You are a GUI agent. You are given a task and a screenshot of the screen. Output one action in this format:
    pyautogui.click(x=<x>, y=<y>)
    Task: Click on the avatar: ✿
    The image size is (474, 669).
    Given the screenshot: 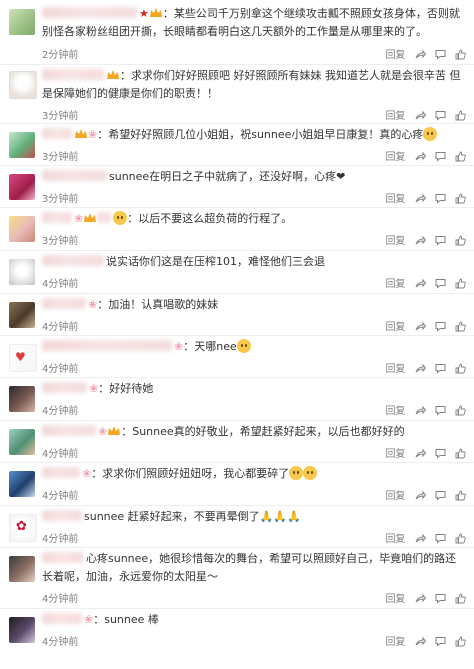 What is the action you would take?
    pyautogui.click(x=23, y=528)
    